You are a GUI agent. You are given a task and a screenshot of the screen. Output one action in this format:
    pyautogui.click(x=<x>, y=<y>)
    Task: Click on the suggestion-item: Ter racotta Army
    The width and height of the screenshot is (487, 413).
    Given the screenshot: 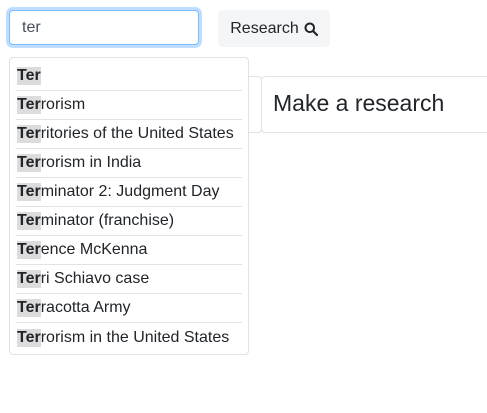 What is the action you would take?
    pyautogui.click(x=129, y=308)
    